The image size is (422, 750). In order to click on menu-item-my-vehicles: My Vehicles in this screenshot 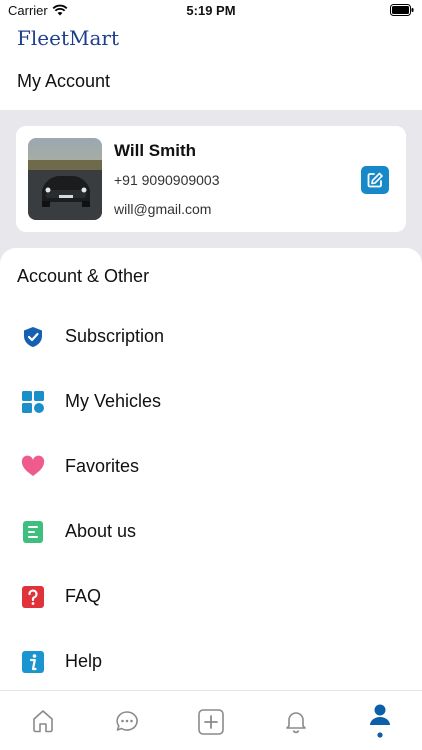, I will do `click(211, 403)`.